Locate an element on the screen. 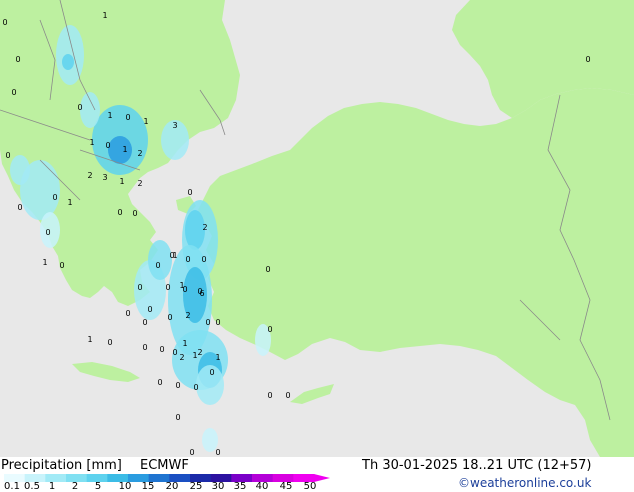 This screenshot has height=492, width=634. color-scale-tick-label: 5 is located at coordinates (98, 486).